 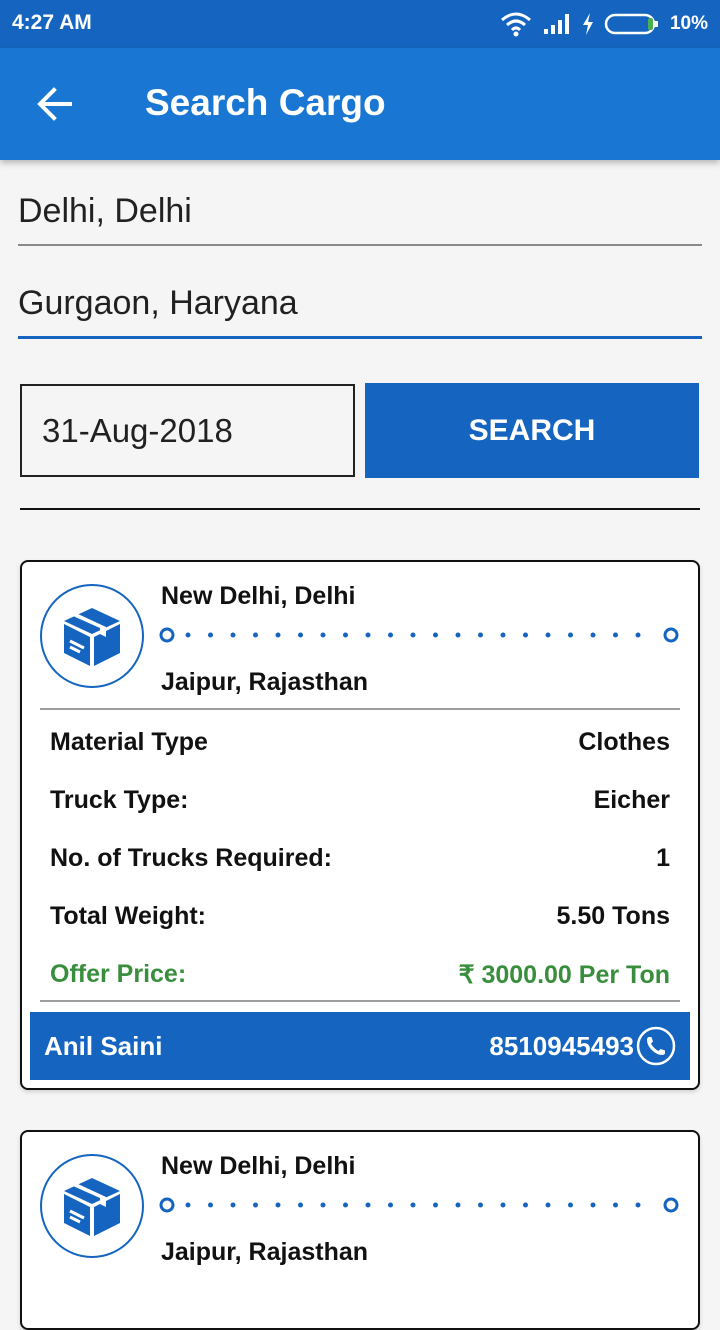 I want to click on charging-icon, so click(x=587, y=24).